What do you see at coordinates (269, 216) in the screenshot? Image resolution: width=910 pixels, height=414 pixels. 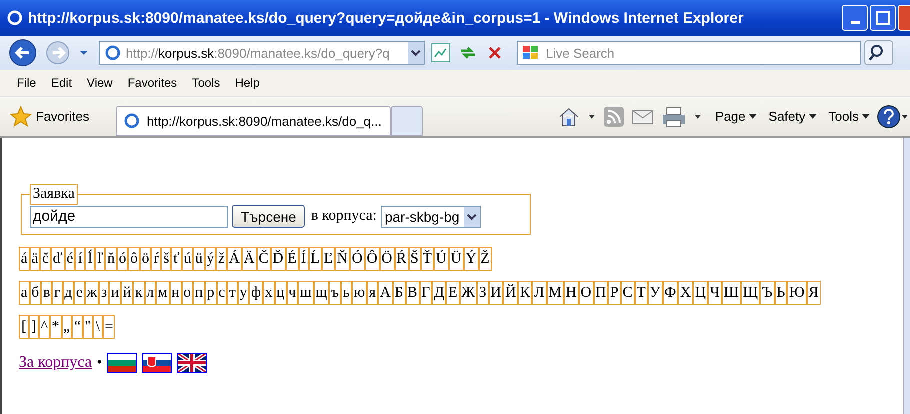 I see `search-button: Търсене` at bounding box center [269, 216].